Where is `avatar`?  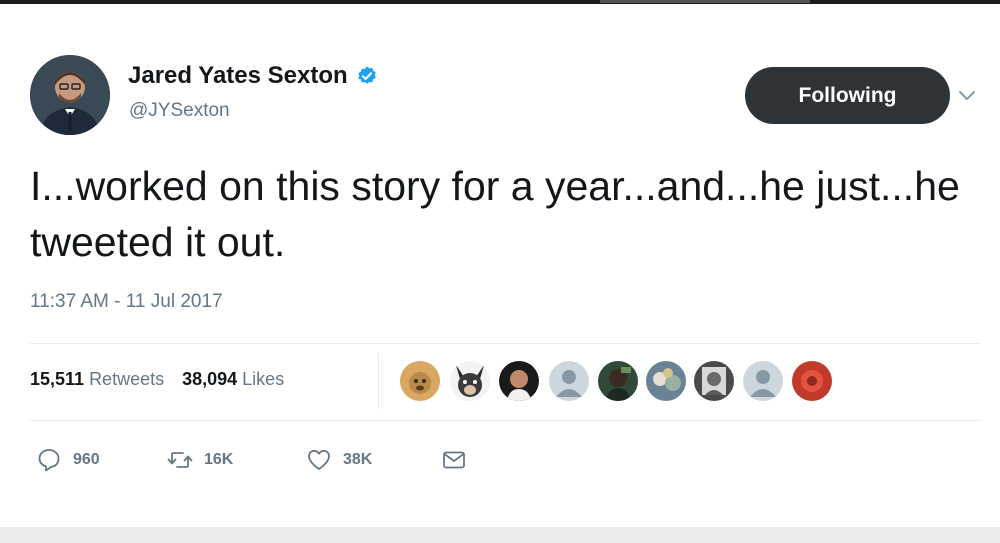
avatar is located at coordinates (70, 95).